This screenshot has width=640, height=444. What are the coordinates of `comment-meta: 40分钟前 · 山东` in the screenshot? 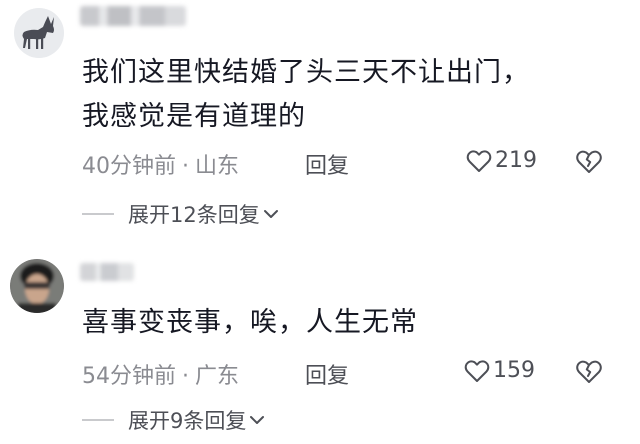 It's located at (160, 164).